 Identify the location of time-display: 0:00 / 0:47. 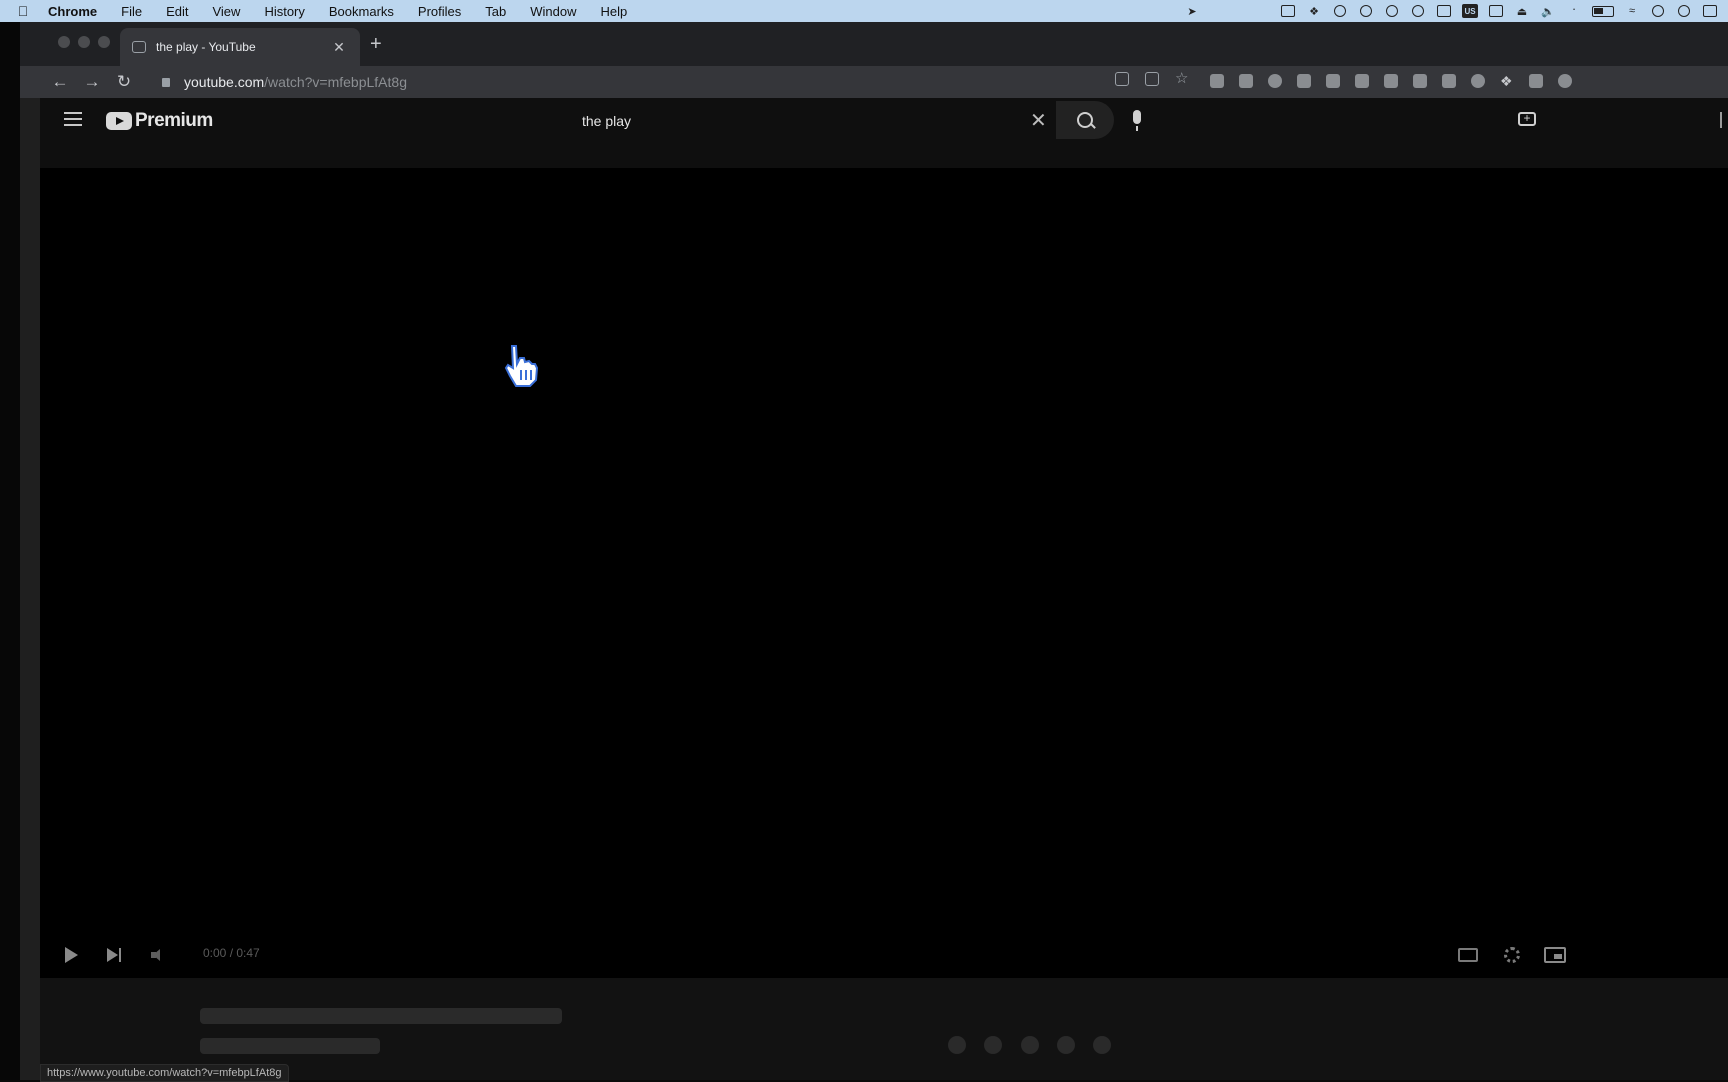
(231, 953).